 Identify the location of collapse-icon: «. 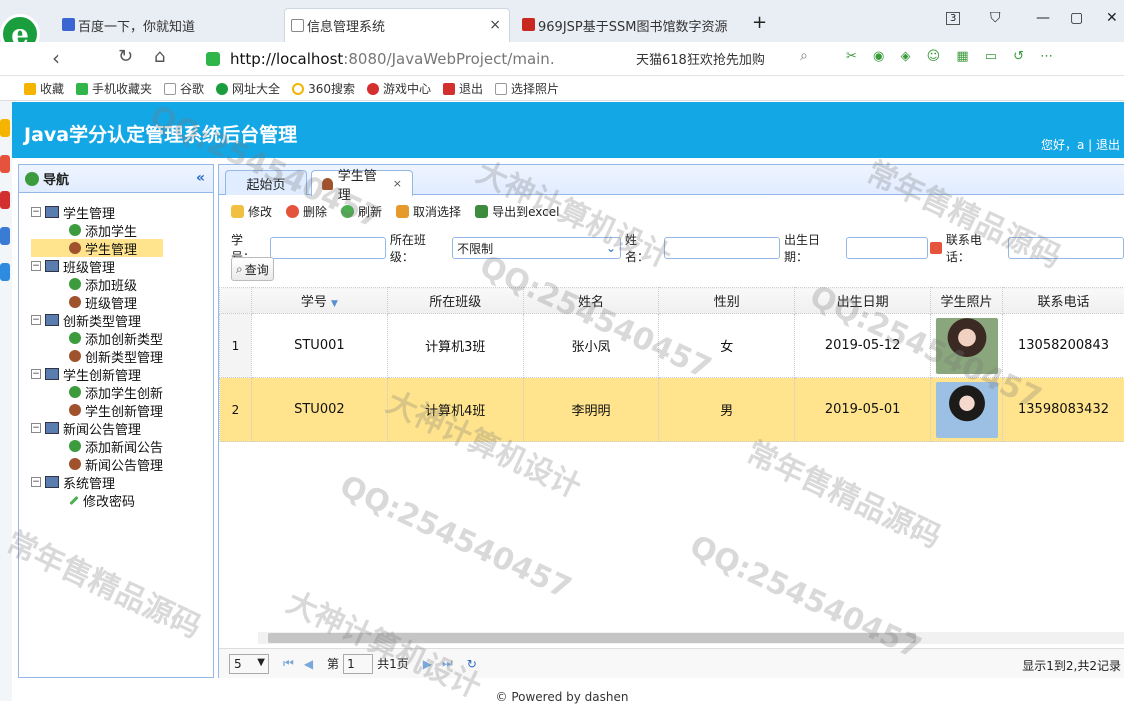
(200, 178).